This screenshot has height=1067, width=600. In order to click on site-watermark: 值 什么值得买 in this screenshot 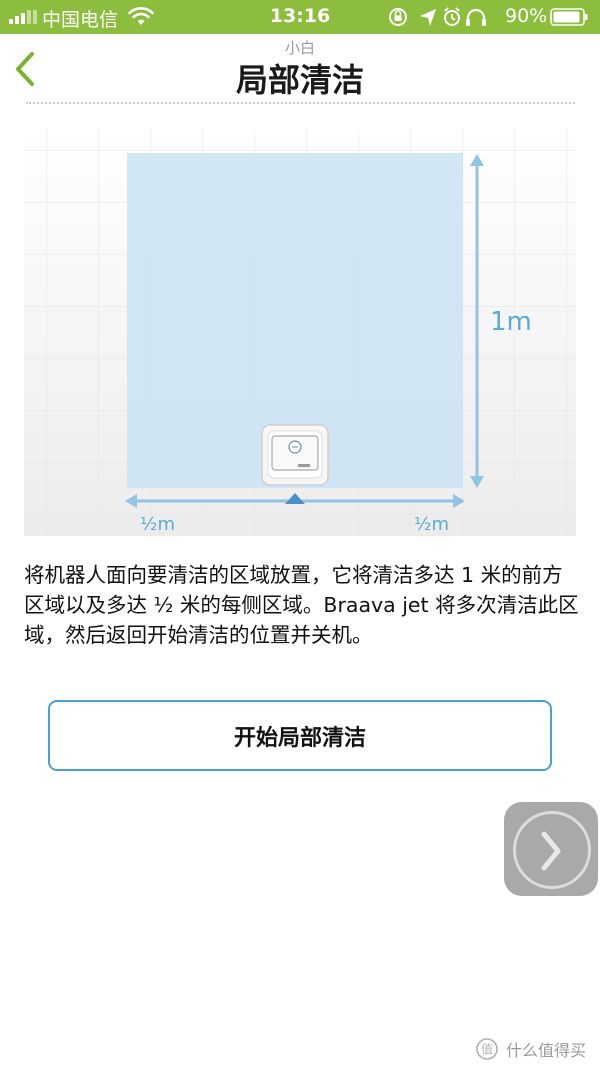, I will do `click(531, 1049)`.